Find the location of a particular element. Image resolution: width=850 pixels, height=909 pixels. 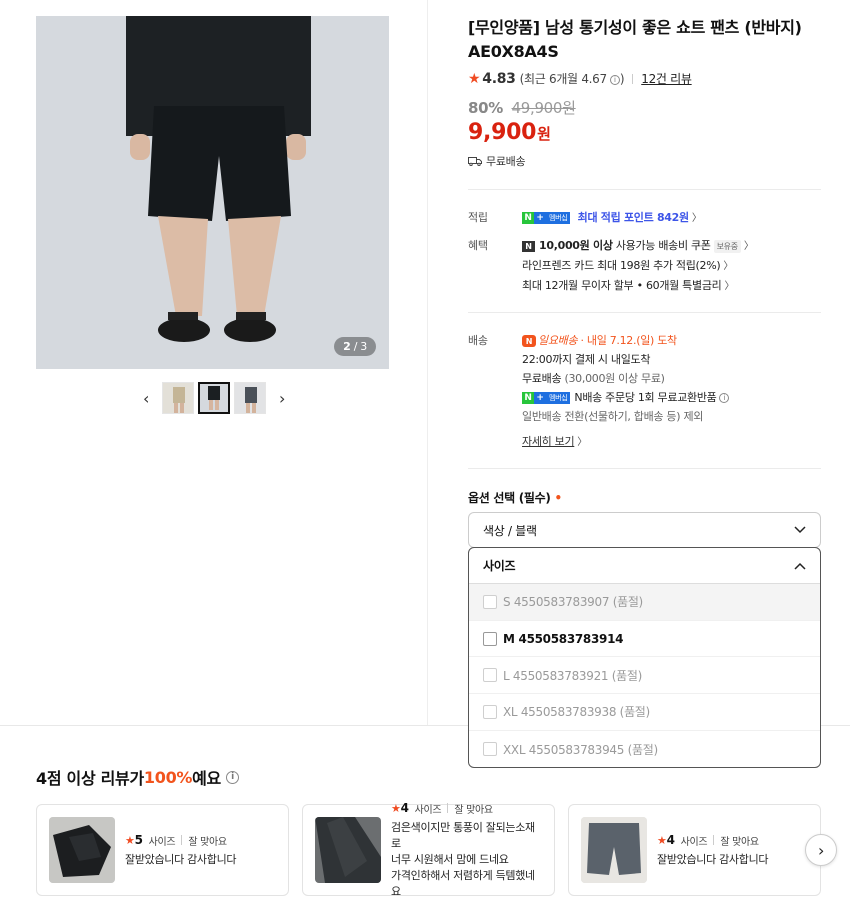

card-benefit-row: 라인프렌즈 카드 최대 198원 추가 적립(2%) 〉 is located at coordinates (671, 266).